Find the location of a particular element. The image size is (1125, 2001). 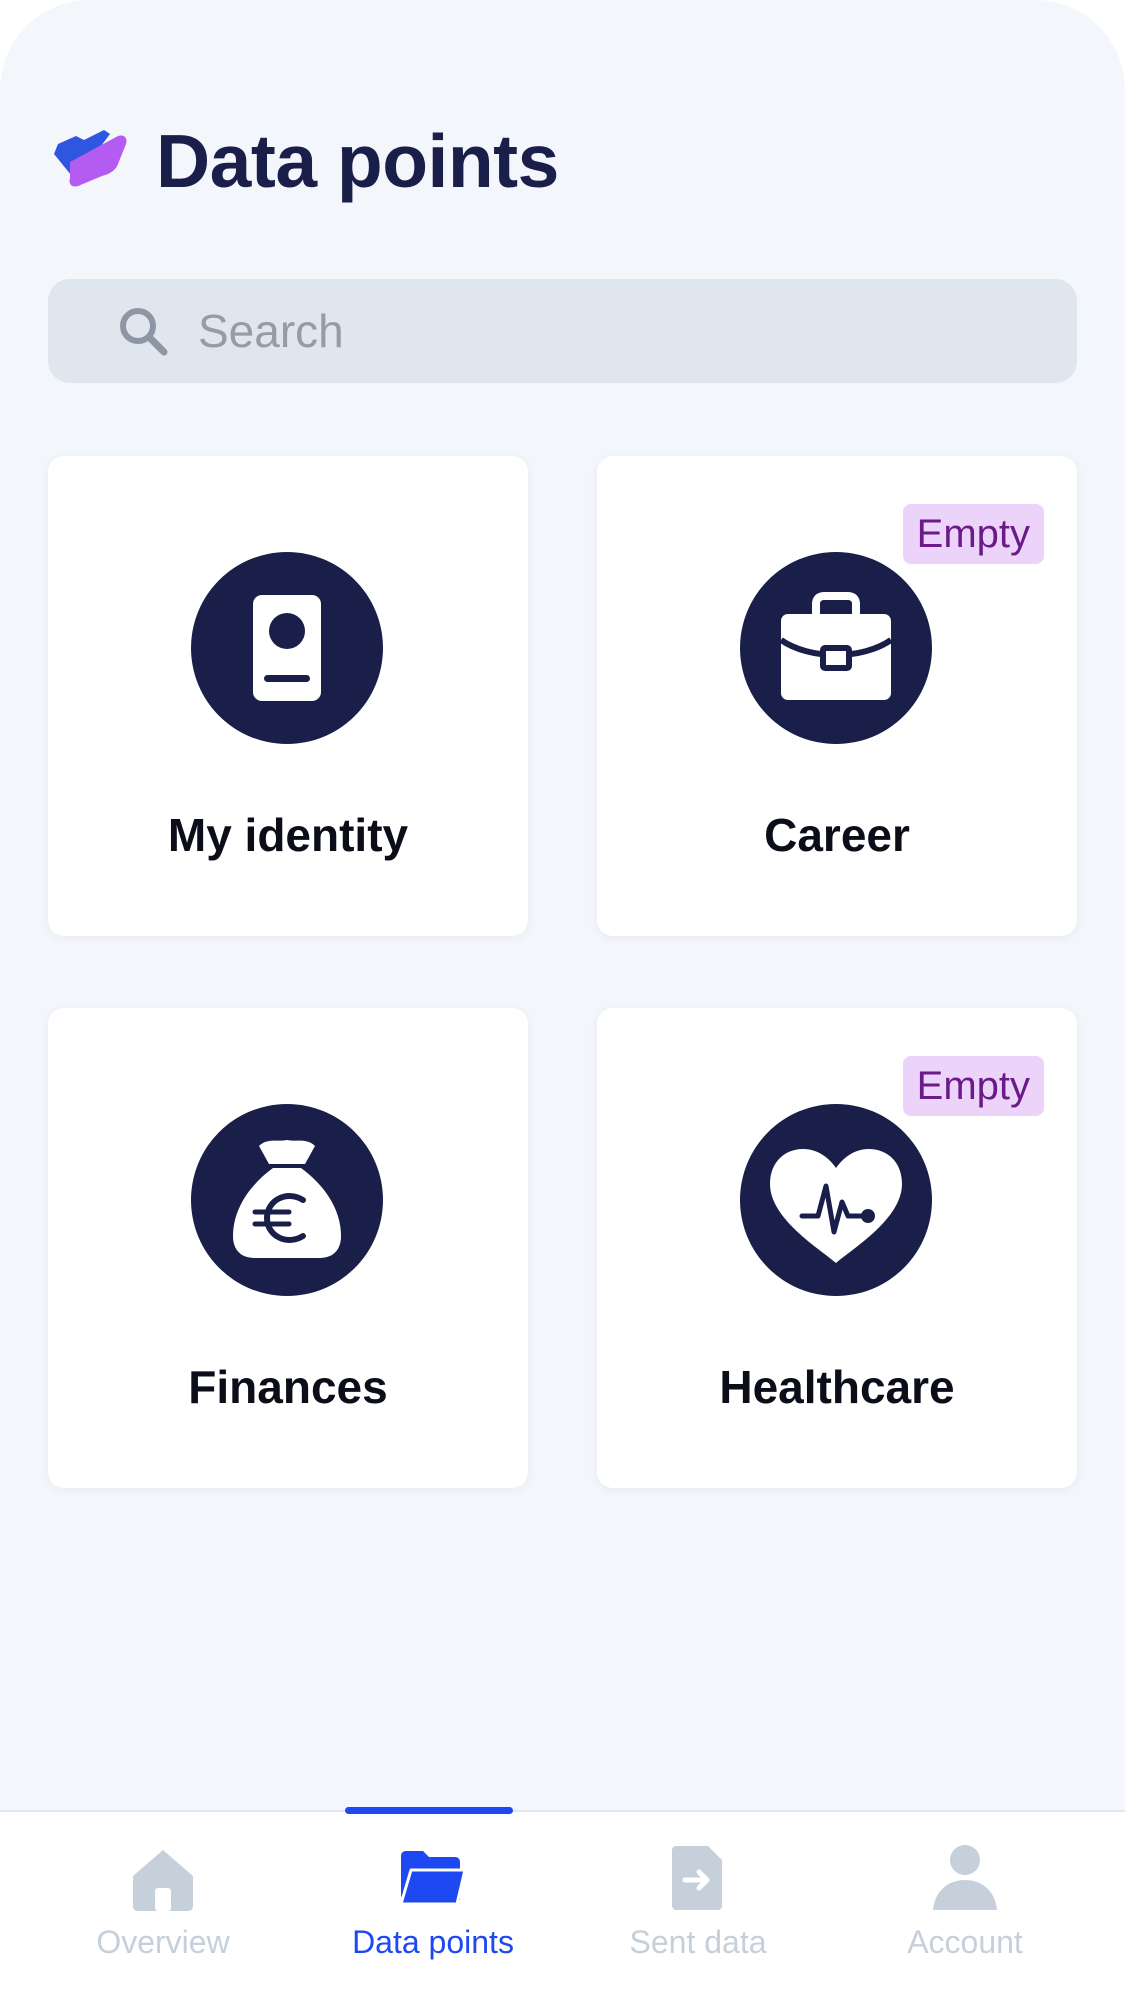

page-title: Data points is located at coordinates (357, 160).